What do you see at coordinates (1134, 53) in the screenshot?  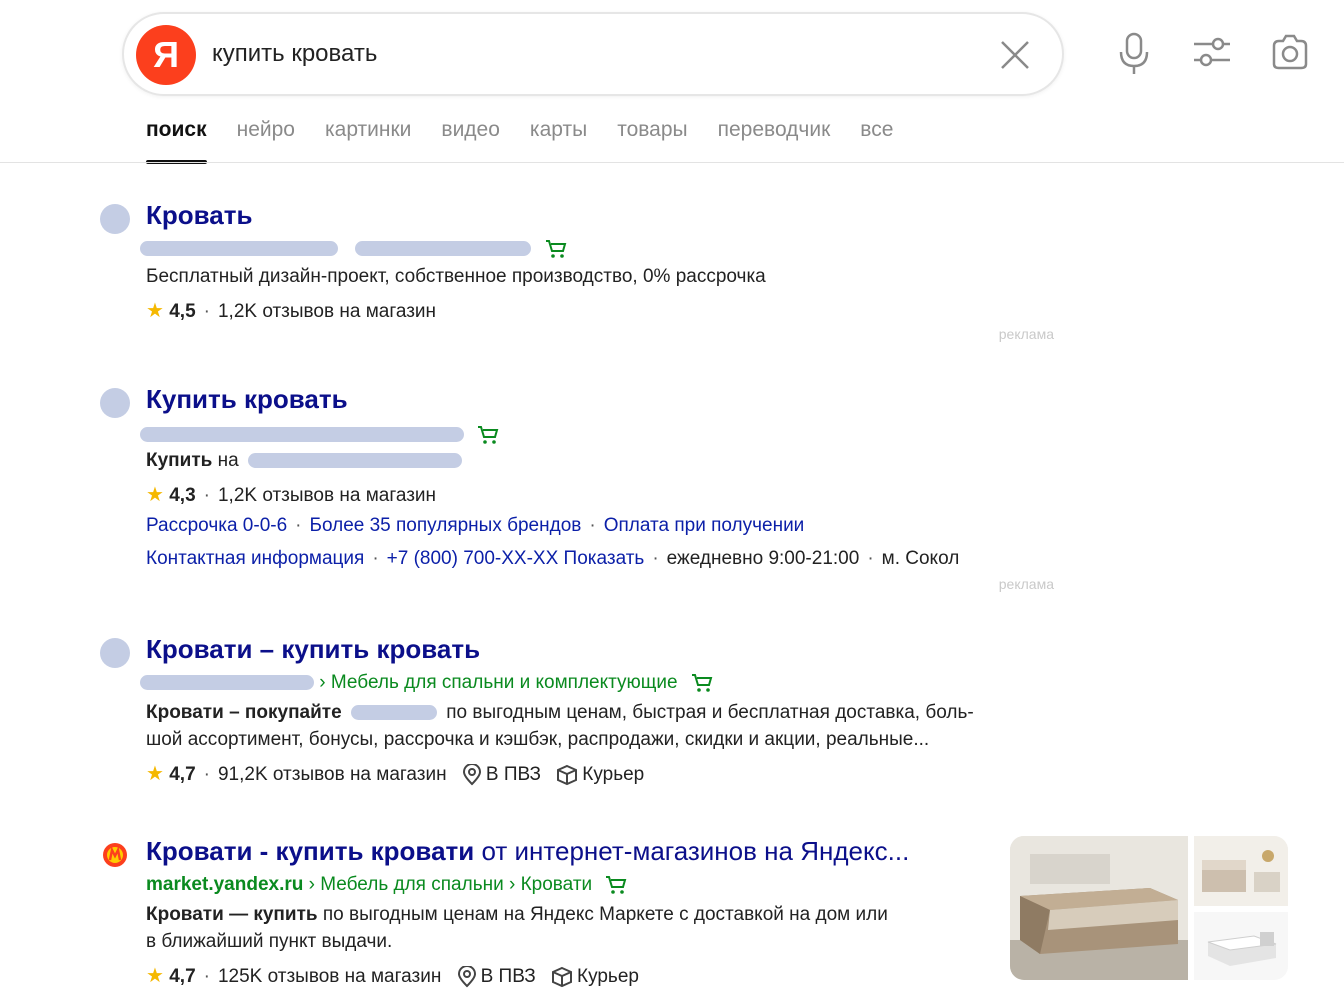 I see `microphone-icon` at bounding box center [1134, 53].